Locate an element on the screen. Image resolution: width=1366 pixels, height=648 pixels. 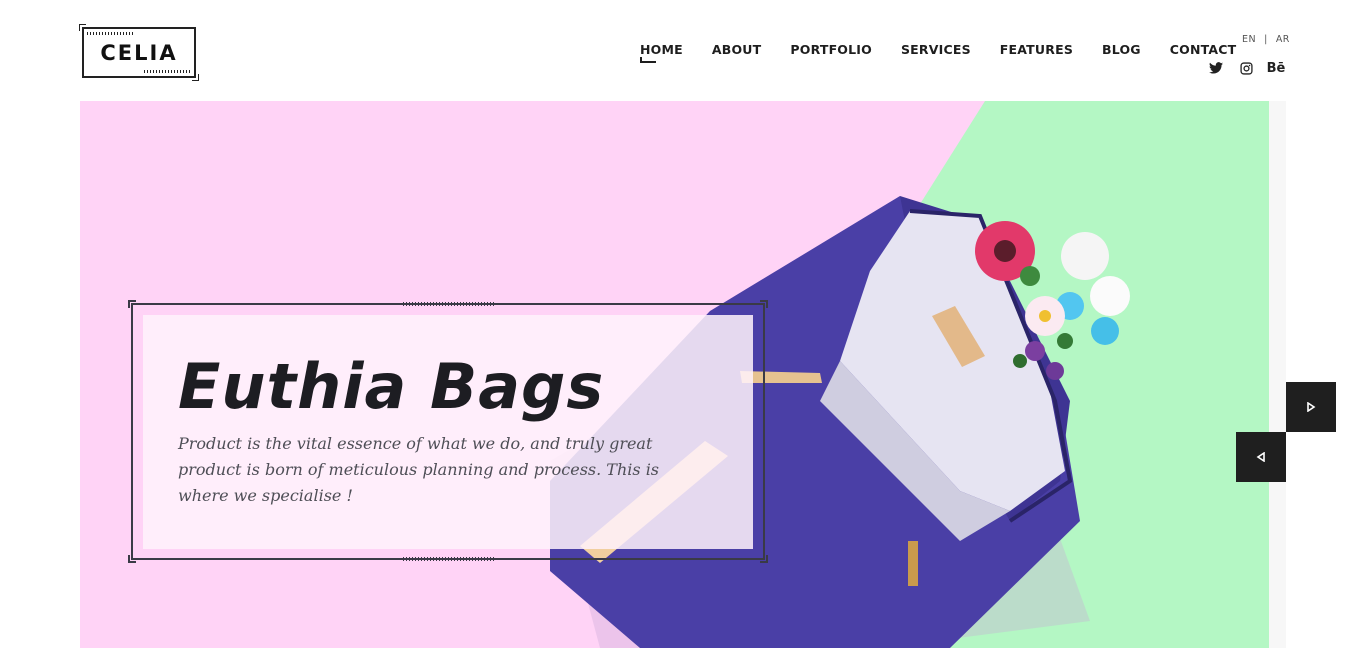
nav-item-services: SERVICES is located at coordinates (936, 49).